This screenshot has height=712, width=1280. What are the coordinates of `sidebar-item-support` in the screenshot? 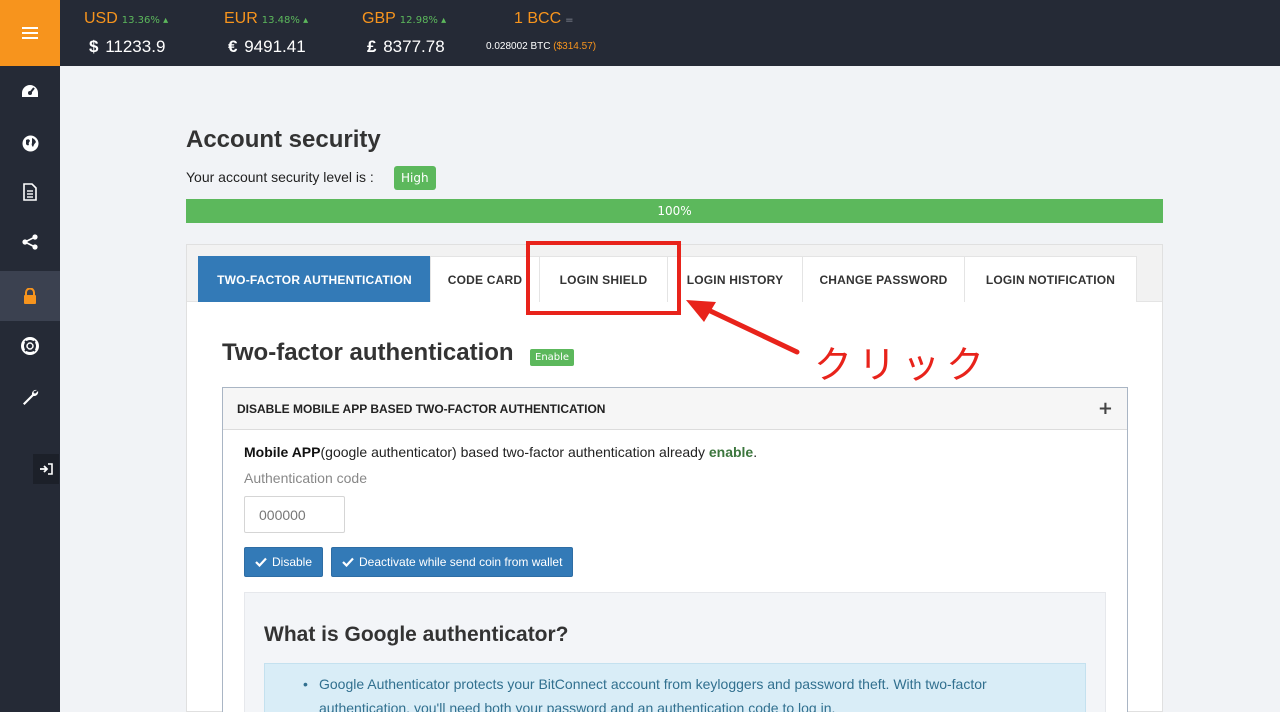 It's located at (30, 346).